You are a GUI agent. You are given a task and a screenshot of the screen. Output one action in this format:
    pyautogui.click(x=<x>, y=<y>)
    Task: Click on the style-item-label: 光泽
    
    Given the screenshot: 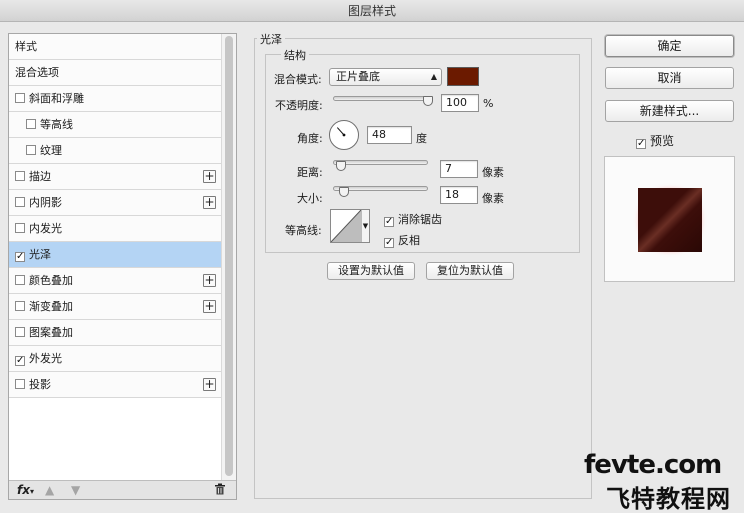 What is the action you would take?
    pyautogui.click(x=40, y=254)
    